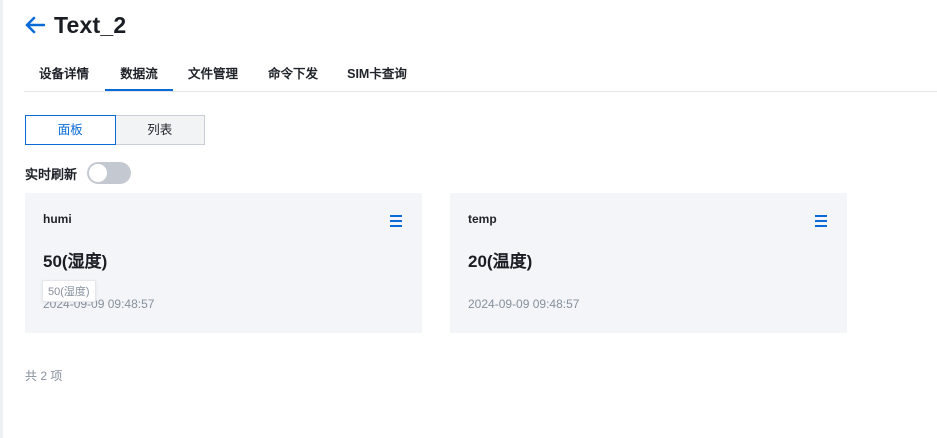  What do you see at coordinates (482, 219) in the screenshot?
I see `card-name: temp` at bounding box center [482, 219].